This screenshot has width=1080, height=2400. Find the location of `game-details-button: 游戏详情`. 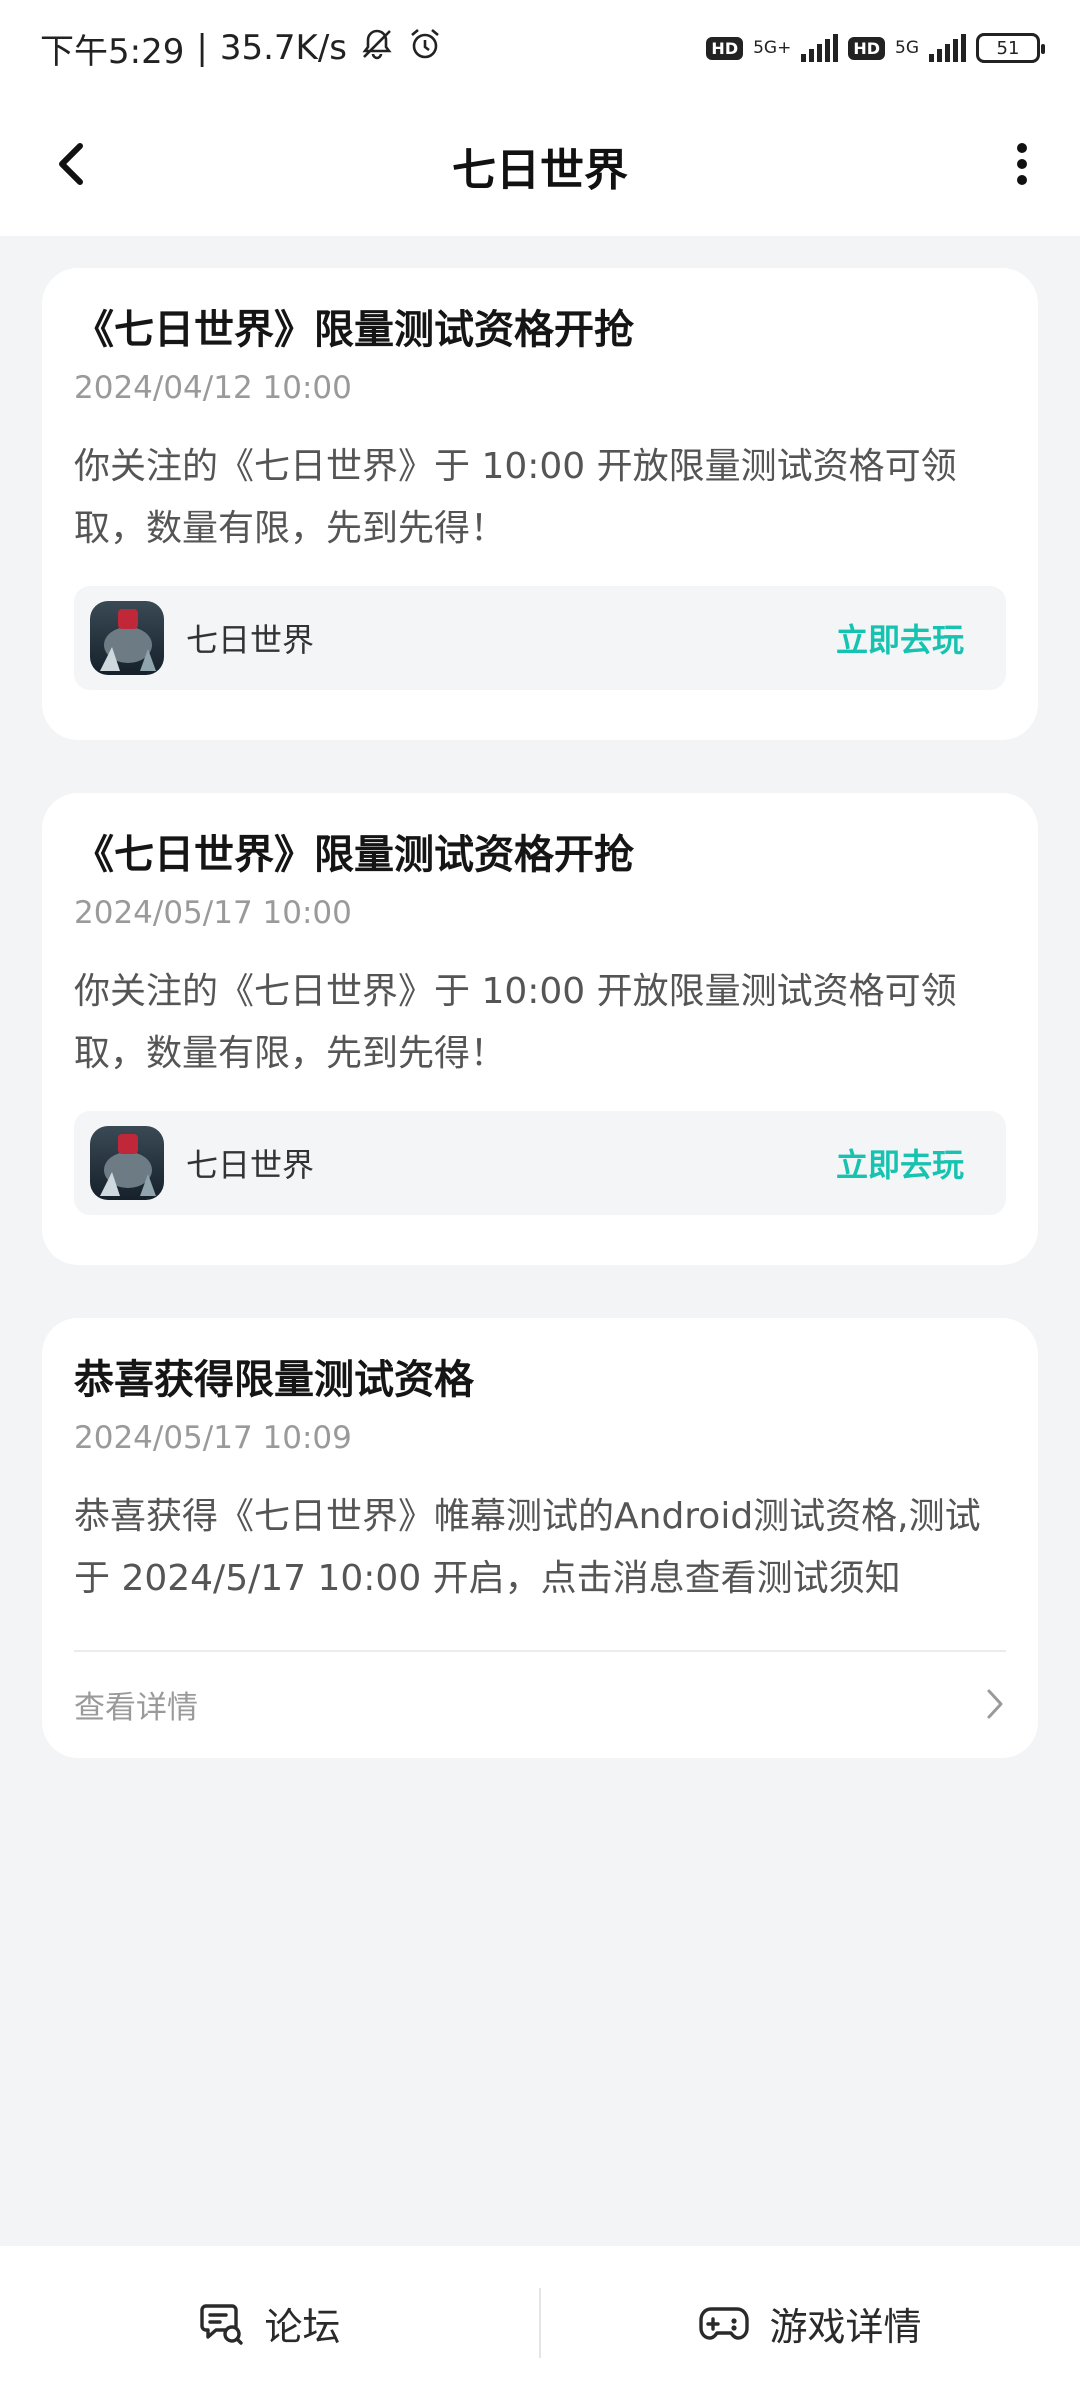

game-details-button: 游戏详情 is located at coordinates (810, 2323).